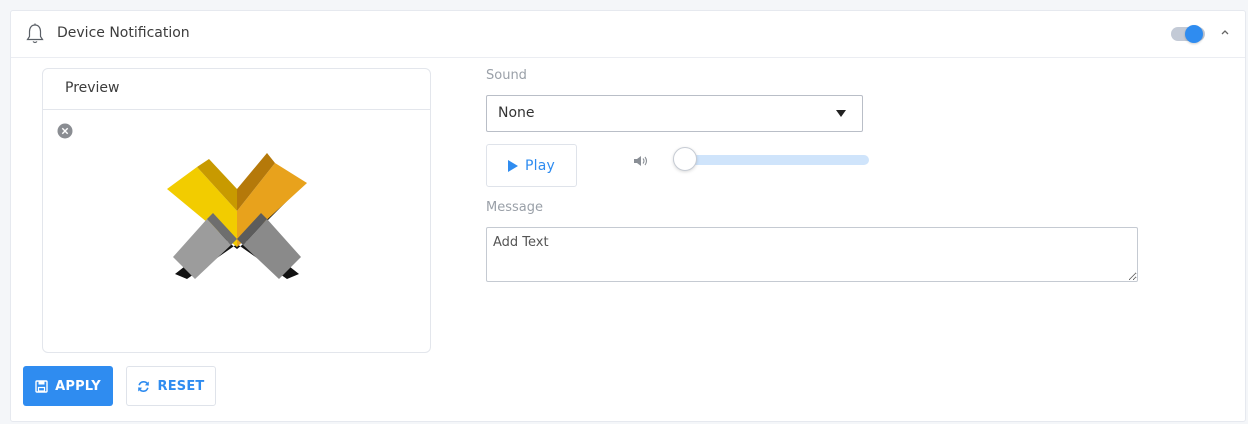 The height and width of the screenshot is (424, 1248). Describe the element at coordinates (41, 386) in the screenshot. I see `save-icon` at that location.